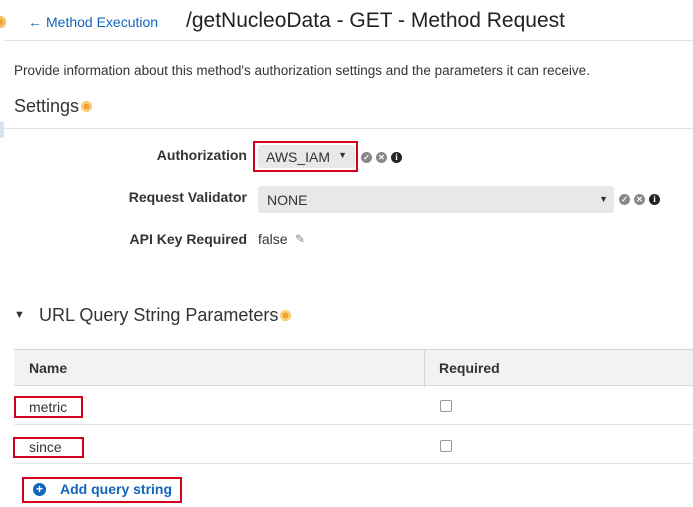 The width and height of the screenshot is (693, 507). Describe the element at coordinates (348, 40) in the screenshot. I see `title-divider` at that location.